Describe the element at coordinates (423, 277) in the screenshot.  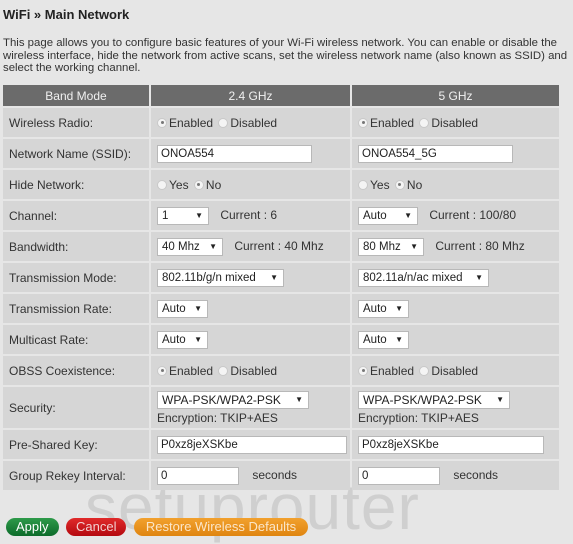
I see `tx-mode-select-5: 802.11a/n/ac mixed ▼` at that location.